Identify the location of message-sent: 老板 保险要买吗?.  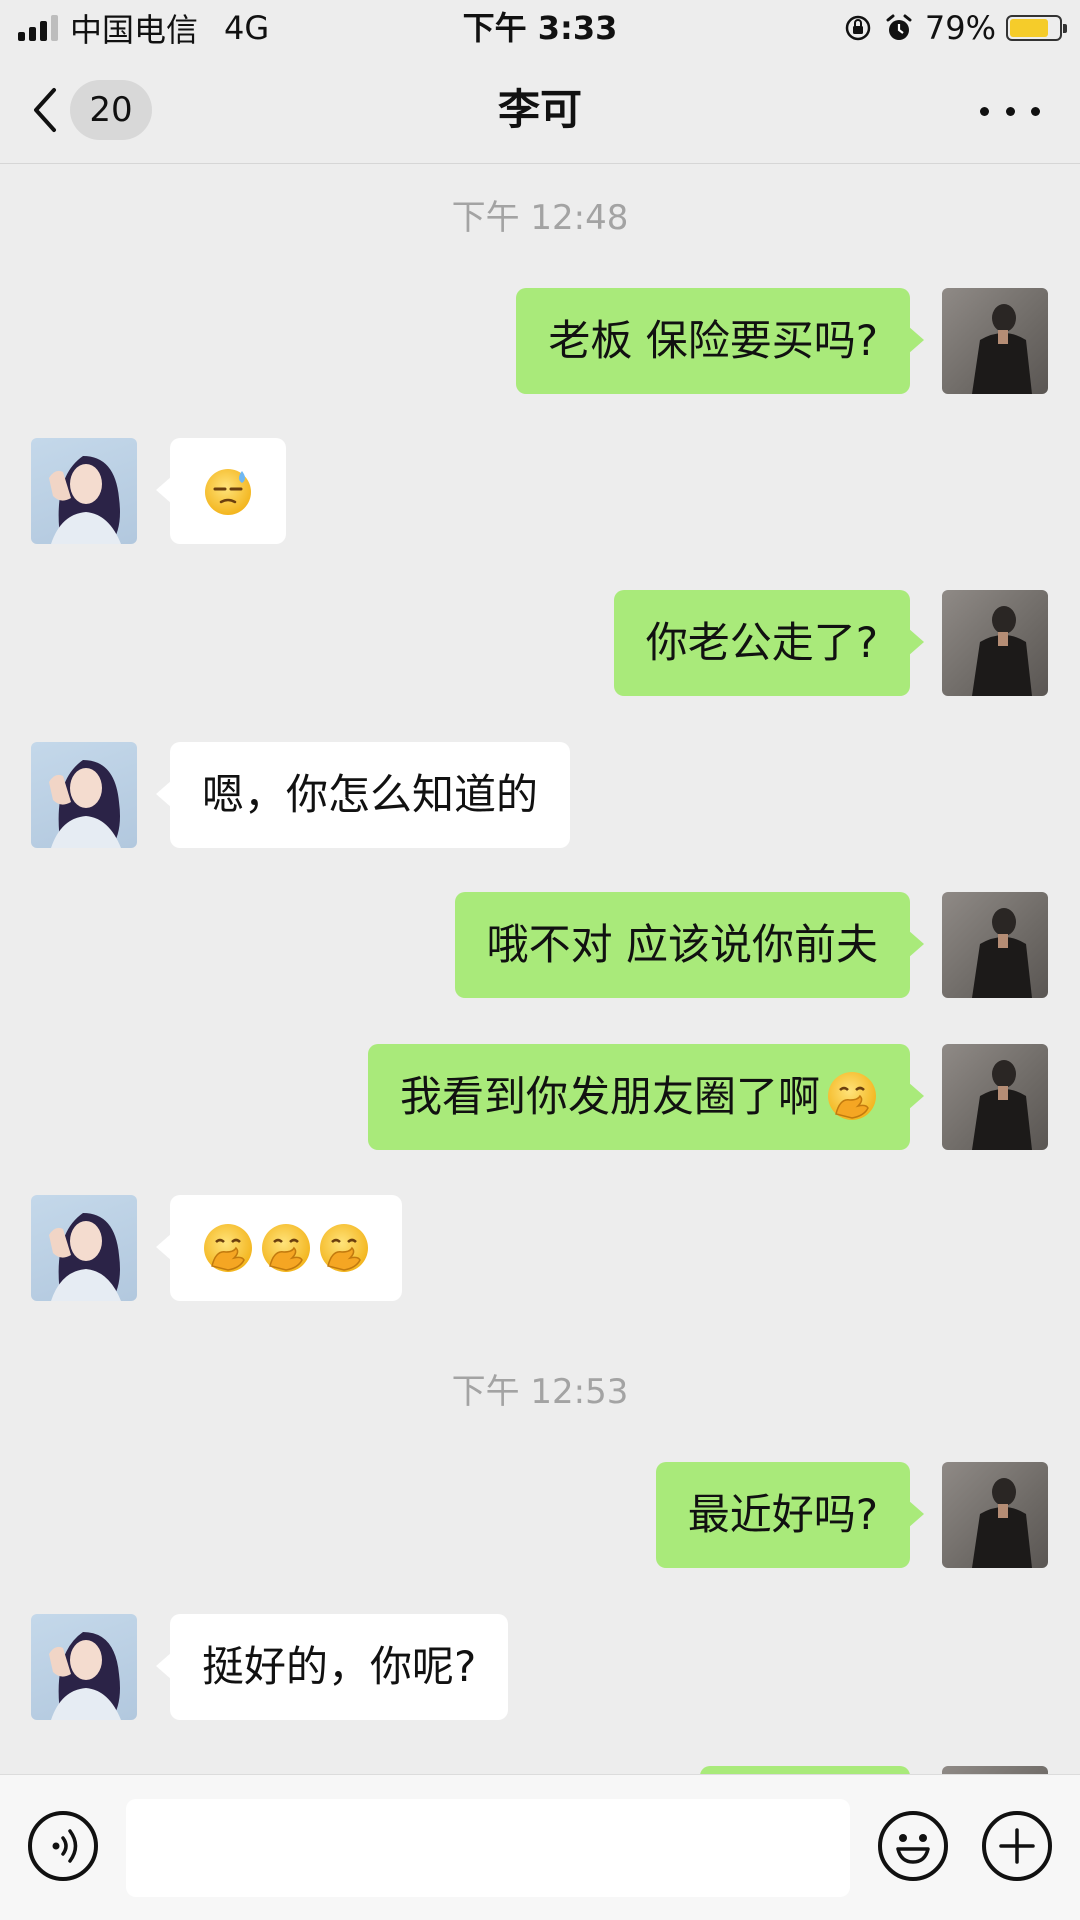
(540, 341).